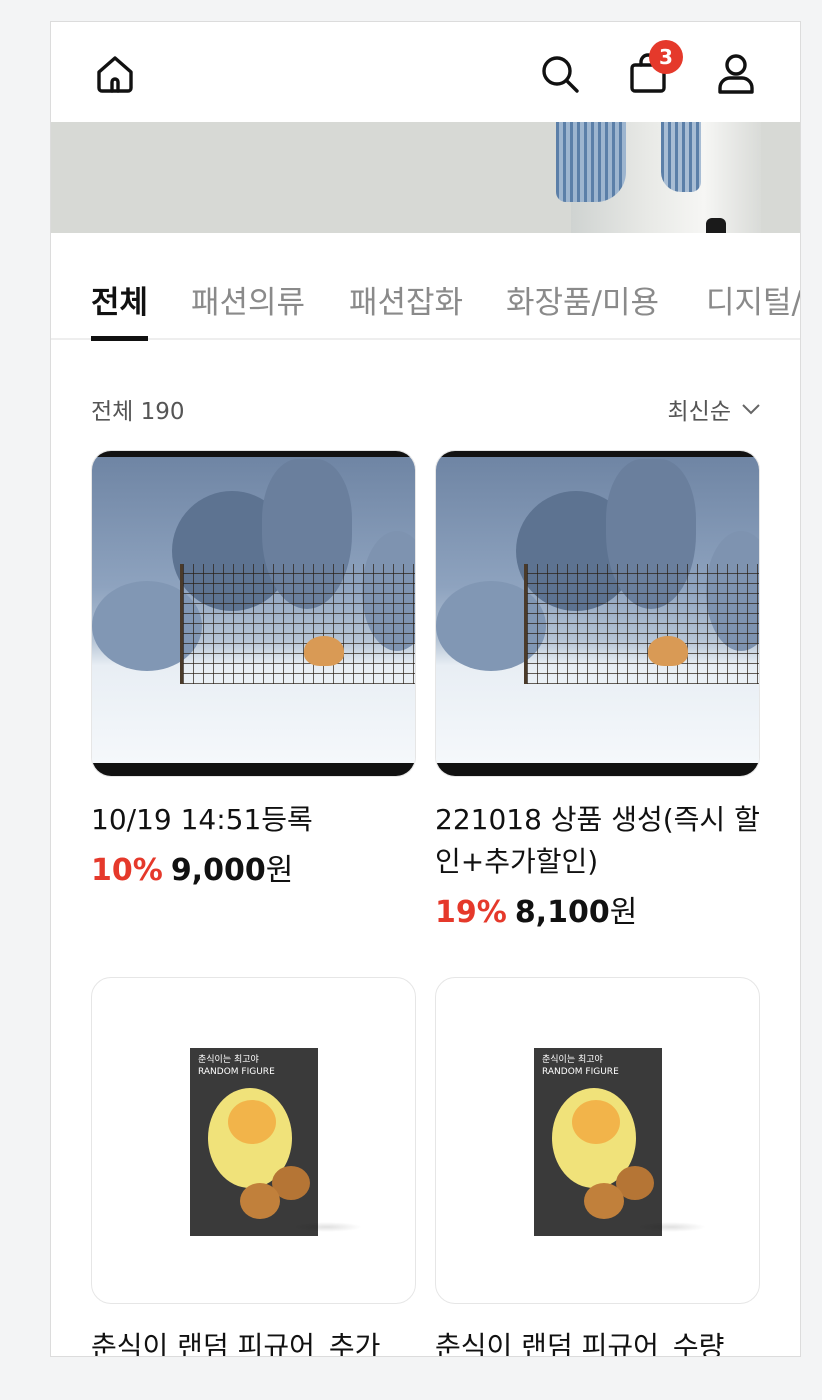  I want to click on product-price: 9,000, so click(218, 870).